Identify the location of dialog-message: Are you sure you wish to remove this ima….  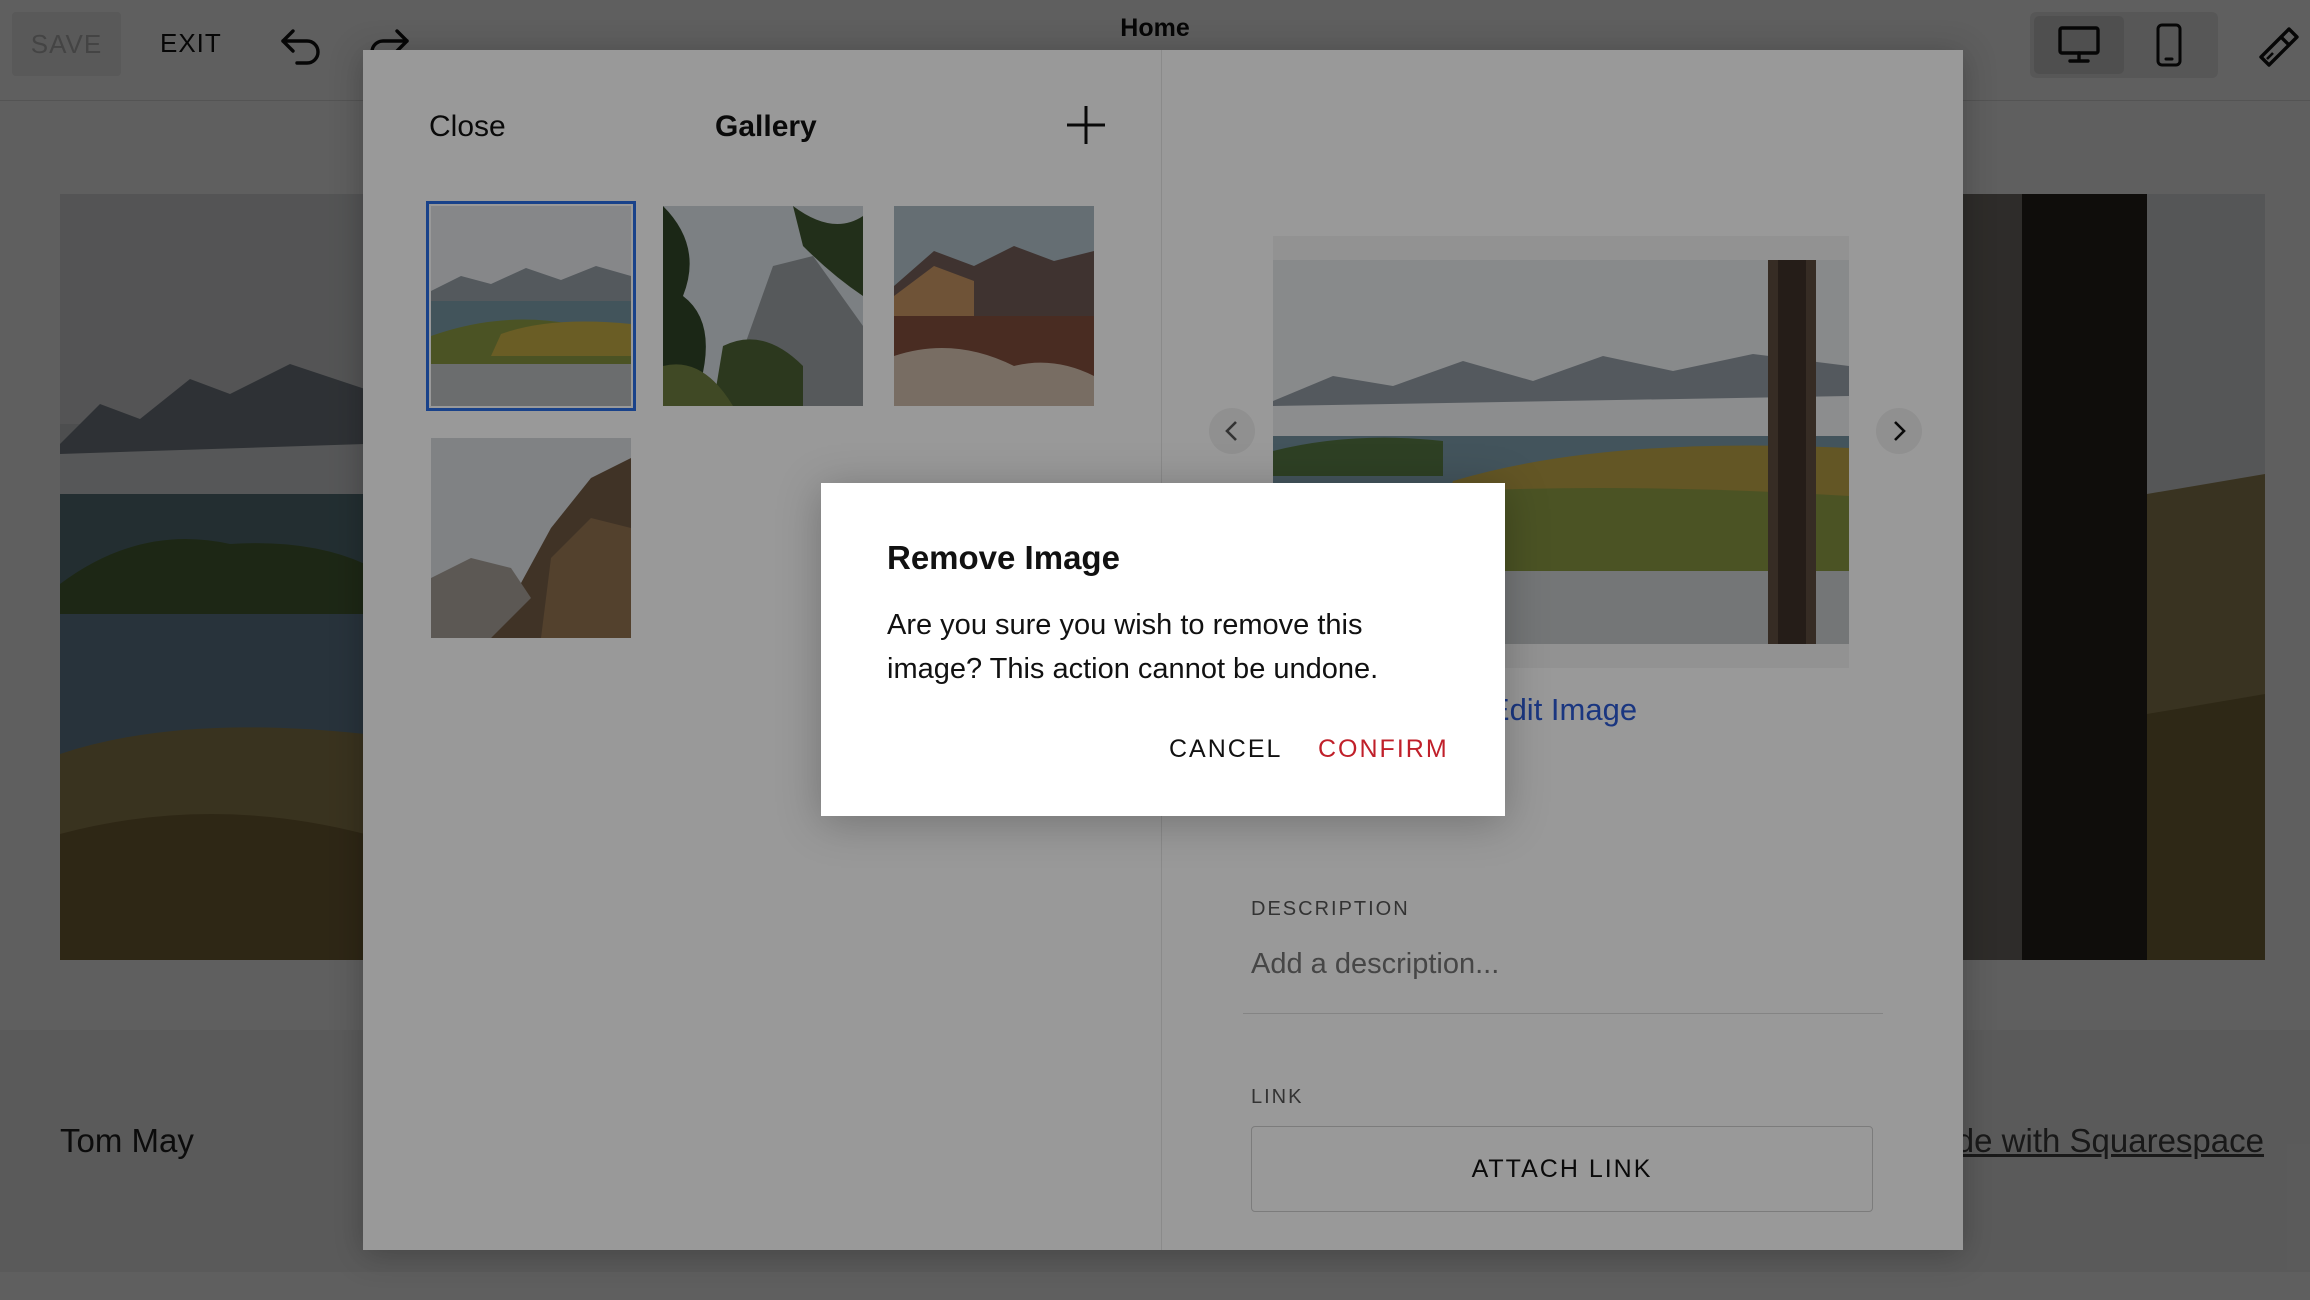
(1133, 647).